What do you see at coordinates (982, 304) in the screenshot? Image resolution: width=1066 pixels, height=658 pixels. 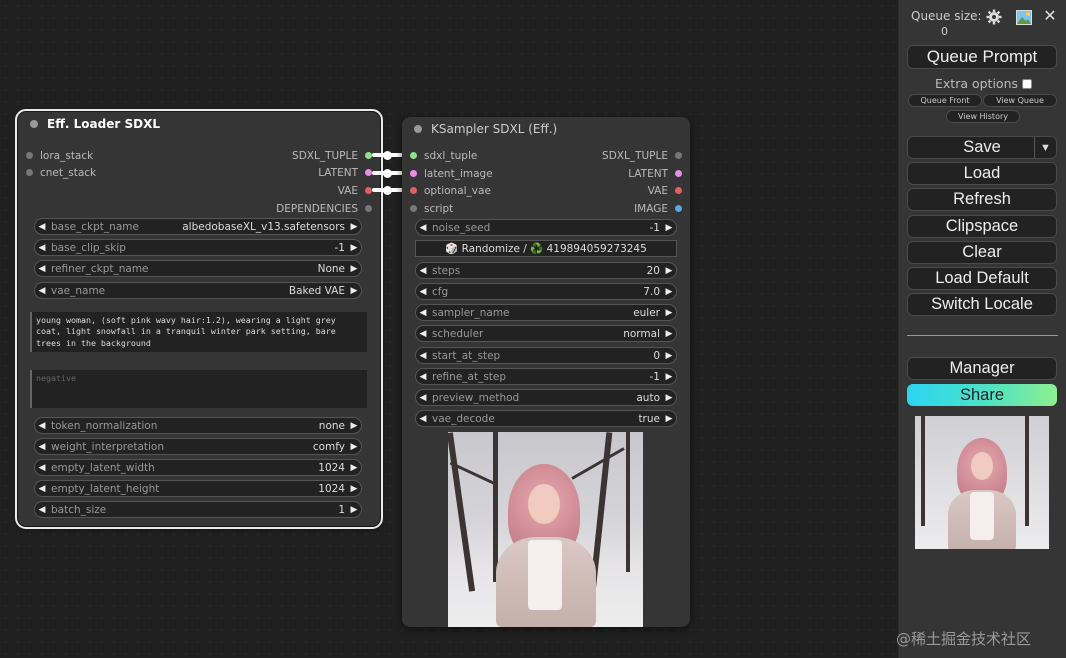 I see `switch-locale-button: Switch Locale` at bounding box center [982, 304].